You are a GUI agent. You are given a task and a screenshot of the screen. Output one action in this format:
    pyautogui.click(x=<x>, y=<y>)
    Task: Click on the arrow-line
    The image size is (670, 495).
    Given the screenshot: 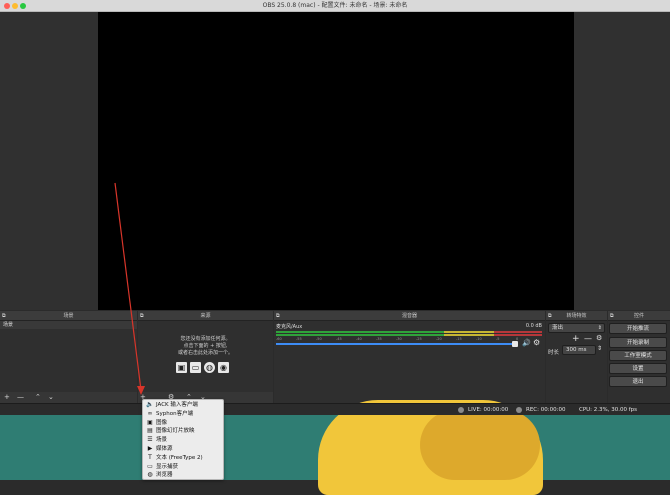 What is the action you would take?
    pyautogui.click(x=128, y=286)
    